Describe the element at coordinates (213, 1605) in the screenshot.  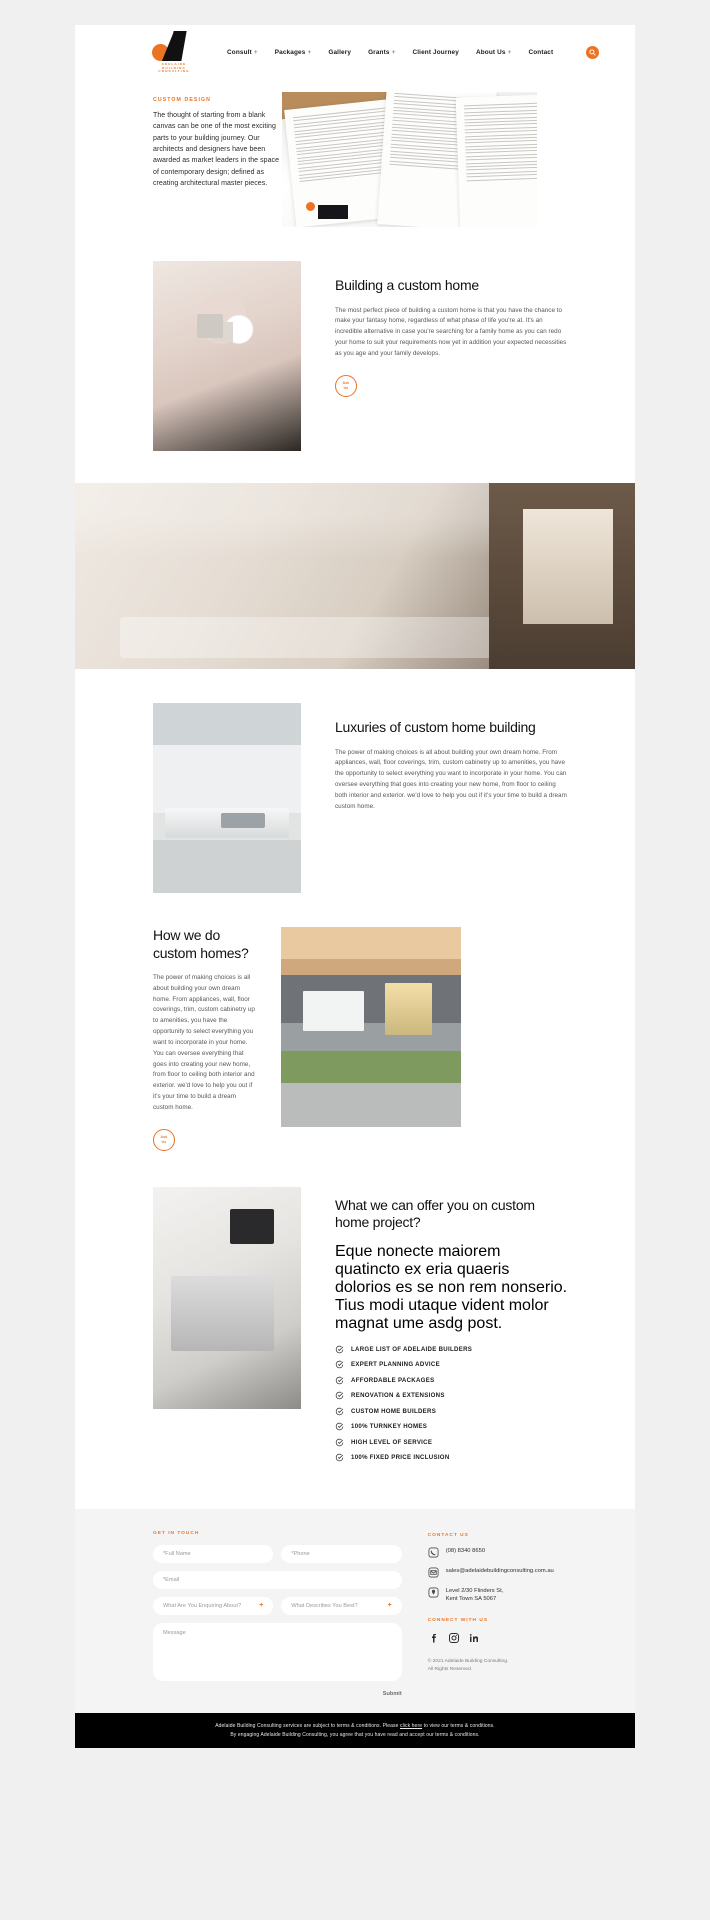
I see `enquiry-select: What Are You Enquiring About? +` at that location.